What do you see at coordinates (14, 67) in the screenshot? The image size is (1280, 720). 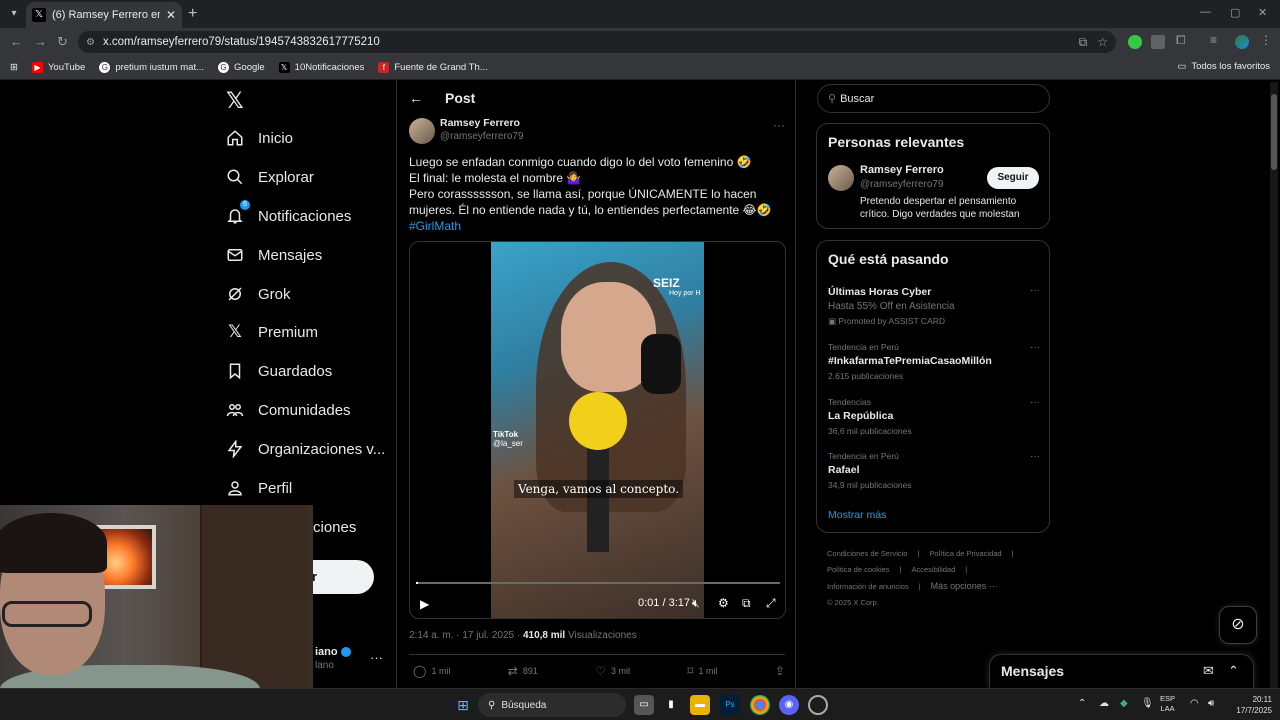 I see `apps-grid-icon: ⊞` at bounding box center [14, 67].